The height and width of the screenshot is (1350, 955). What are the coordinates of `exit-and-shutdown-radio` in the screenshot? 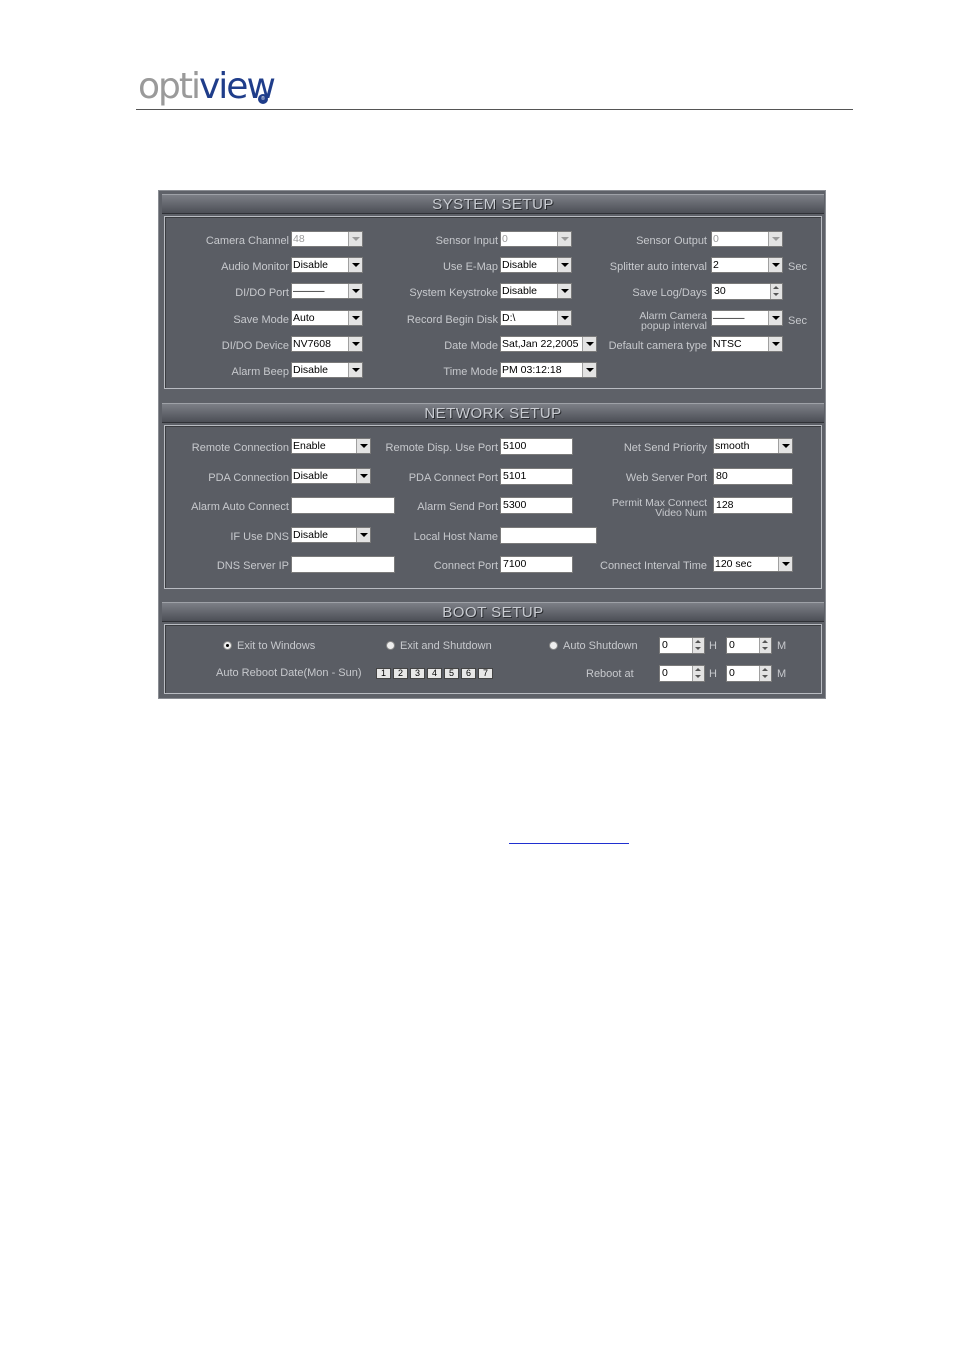 It's located at (390, 645).